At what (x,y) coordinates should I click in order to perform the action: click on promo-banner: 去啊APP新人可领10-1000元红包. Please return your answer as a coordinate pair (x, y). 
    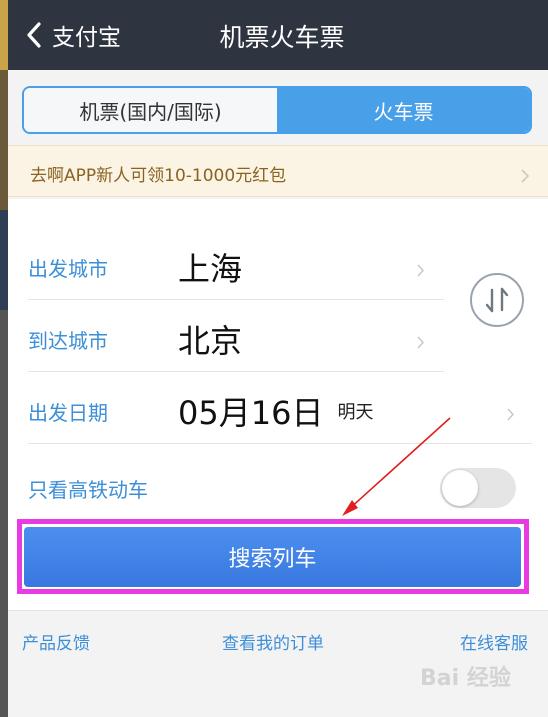
    Looking at the image, I should click on (278, 171).